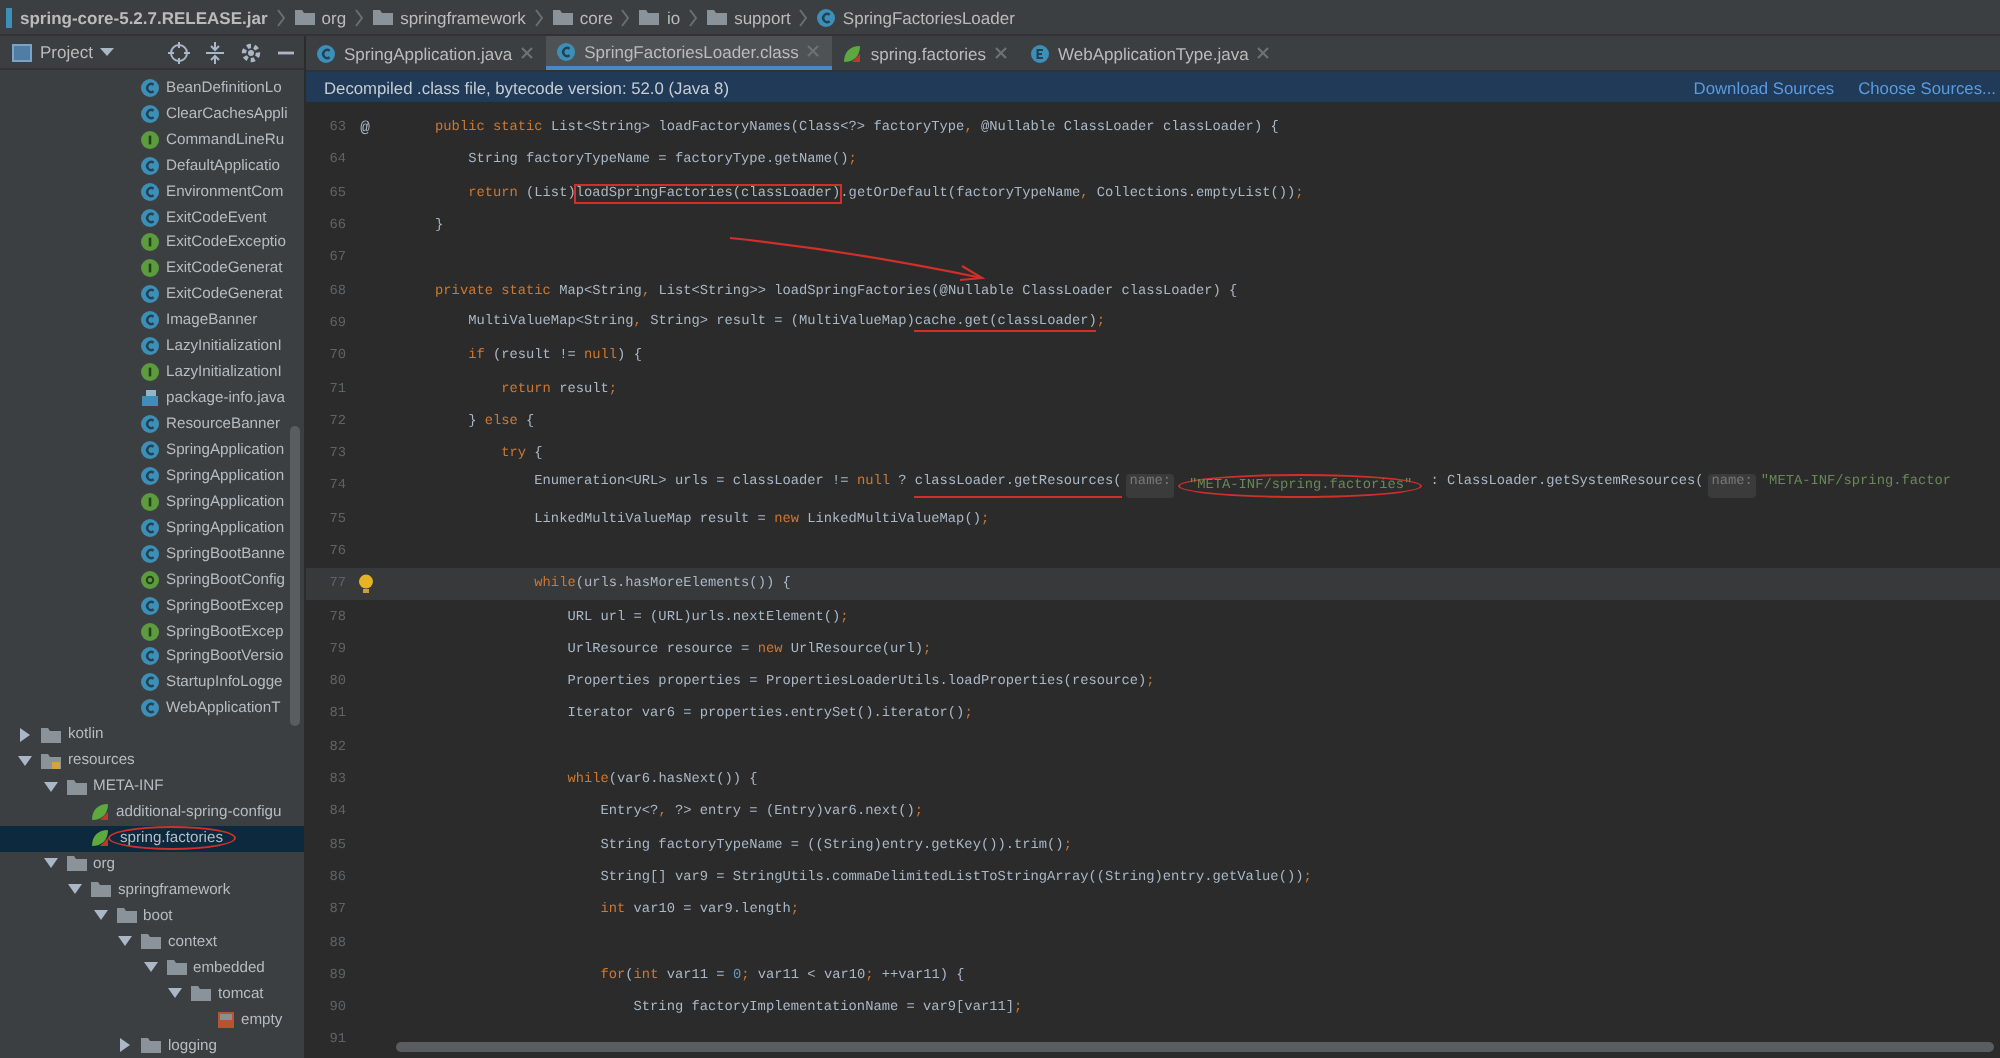 This screenshot has height=1058, width=2000. Describe the element at coordinates (215, 52) in the screenshot. I see `collapse-icon` at that location.